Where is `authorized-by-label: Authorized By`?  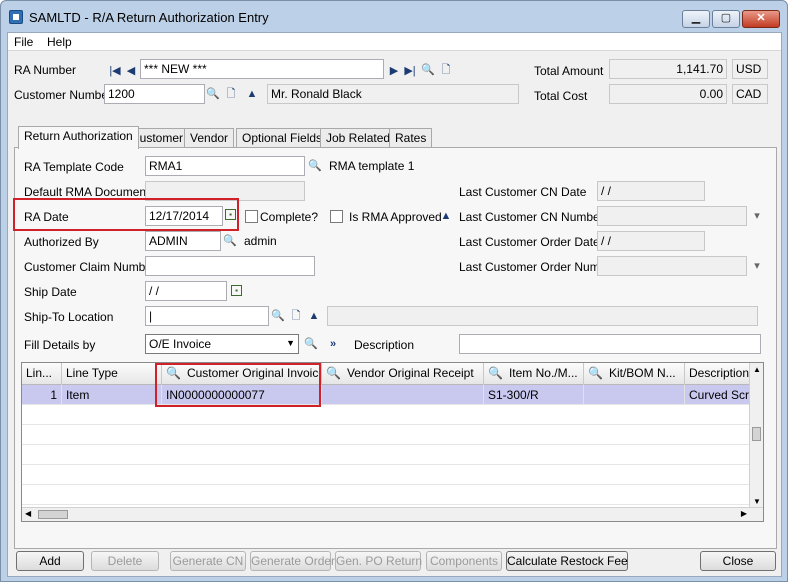
authorized-by-label: Authorized By is located at coordinates (61, 242).